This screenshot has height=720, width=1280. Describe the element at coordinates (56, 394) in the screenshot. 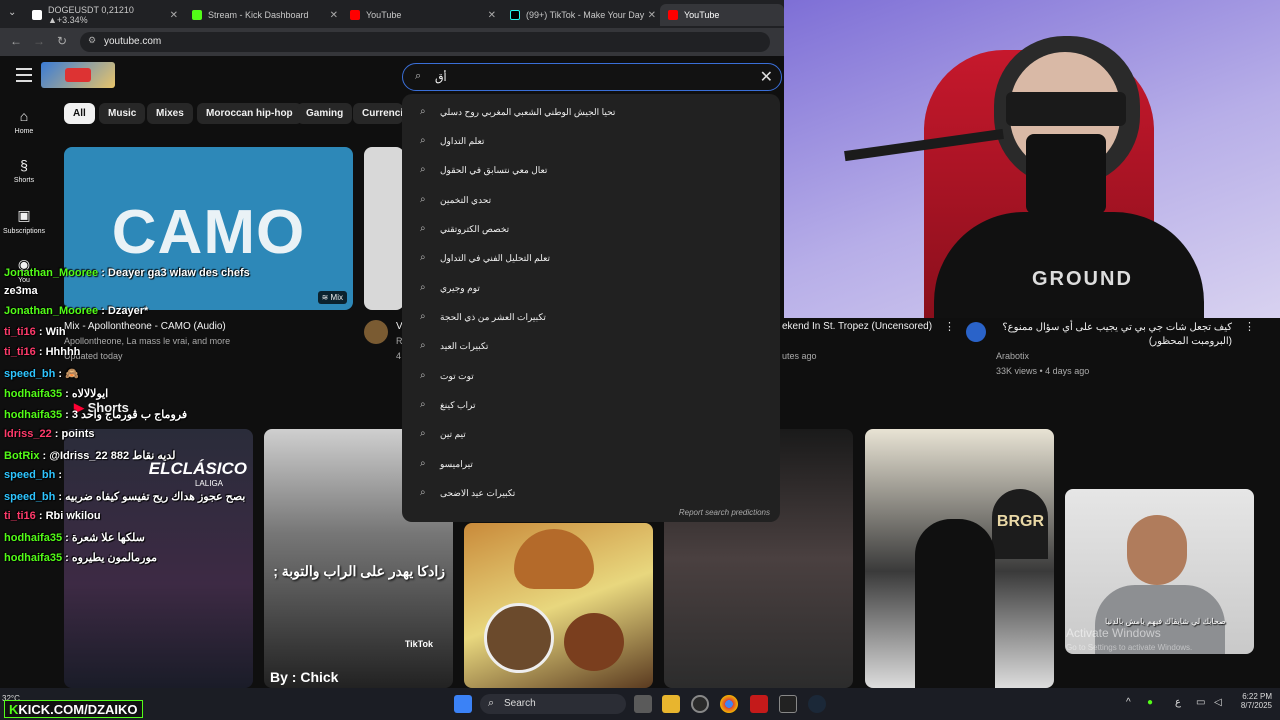

I see `chat-message: hodhaifa35 : ايولالالاه` at that location.